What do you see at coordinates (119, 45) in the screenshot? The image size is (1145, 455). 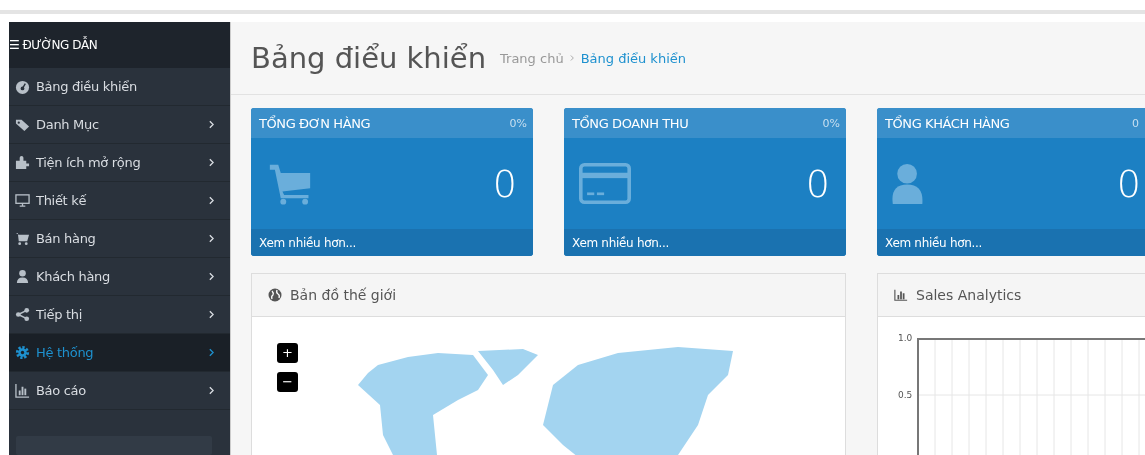 I see `sidebar-title: ☰ ĐƯỜNG DẪN` at bounding box center [119, 45].